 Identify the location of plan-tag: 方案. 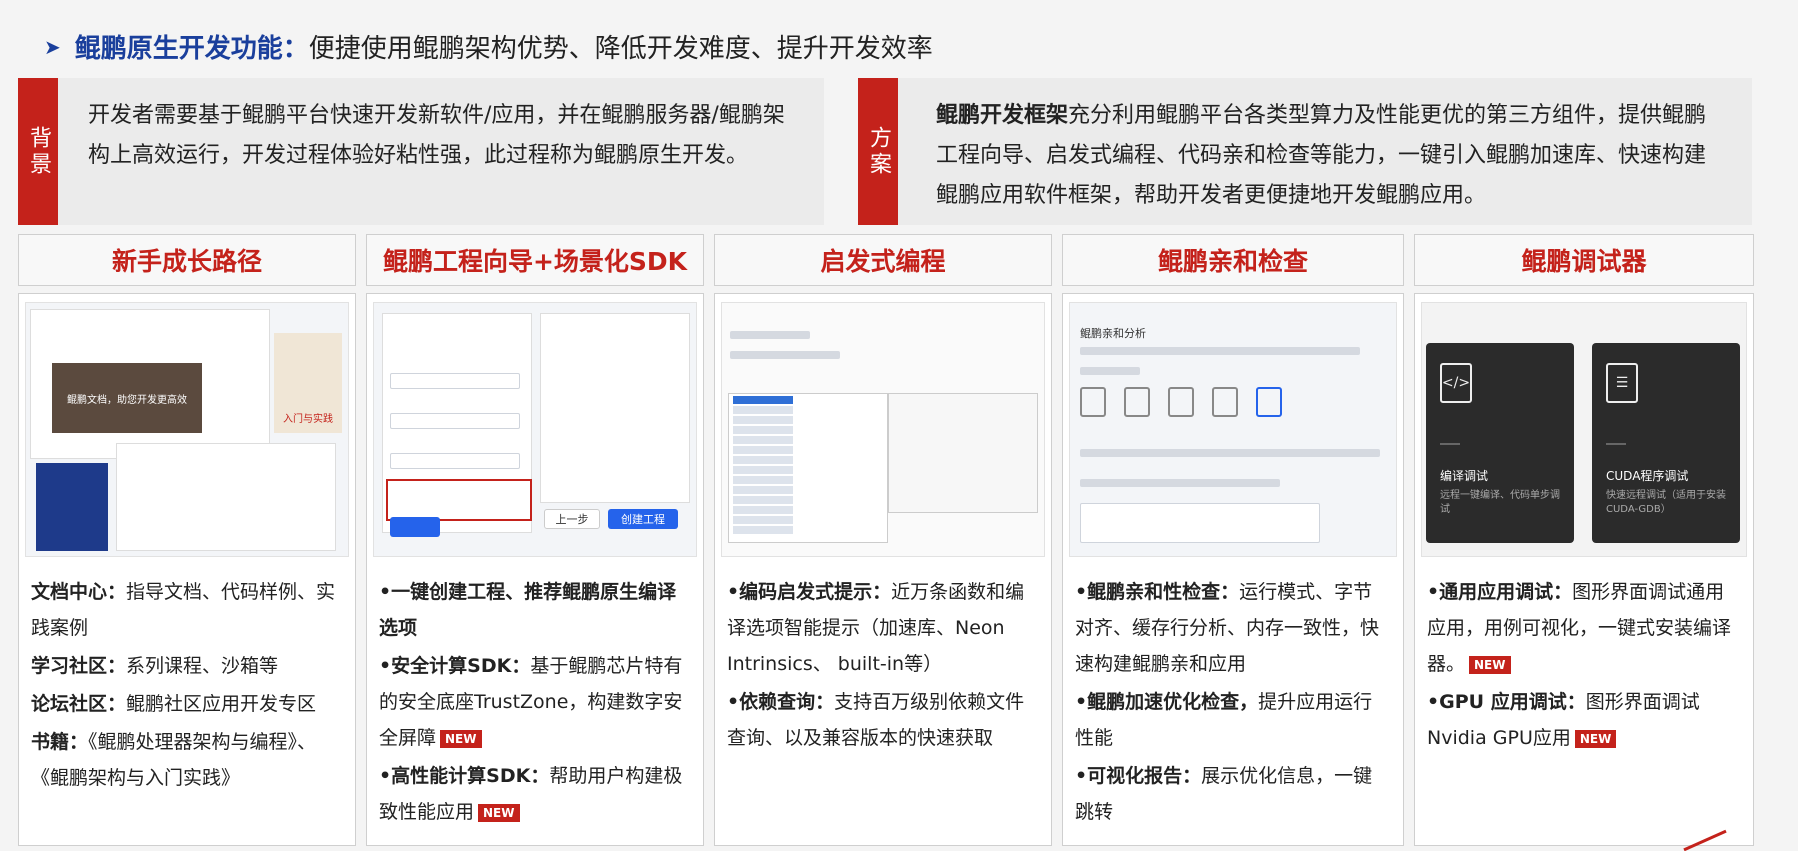
(878, 151).